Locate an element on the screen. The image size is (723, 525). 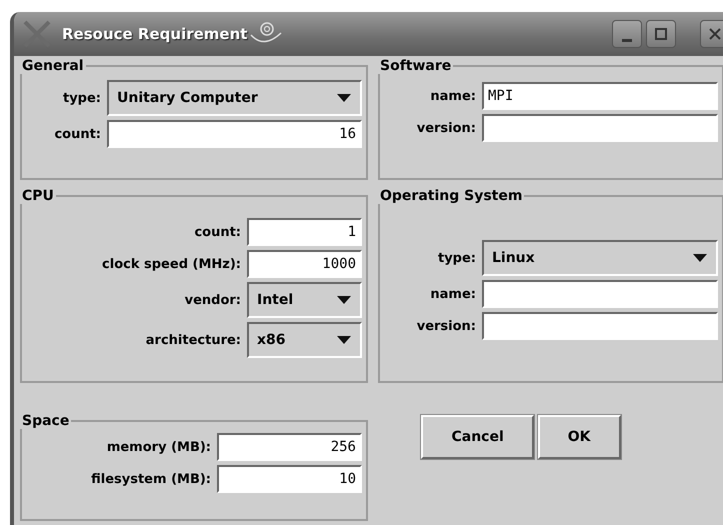
window-title: Resouce Requirement is located at coordinates (155, 34).